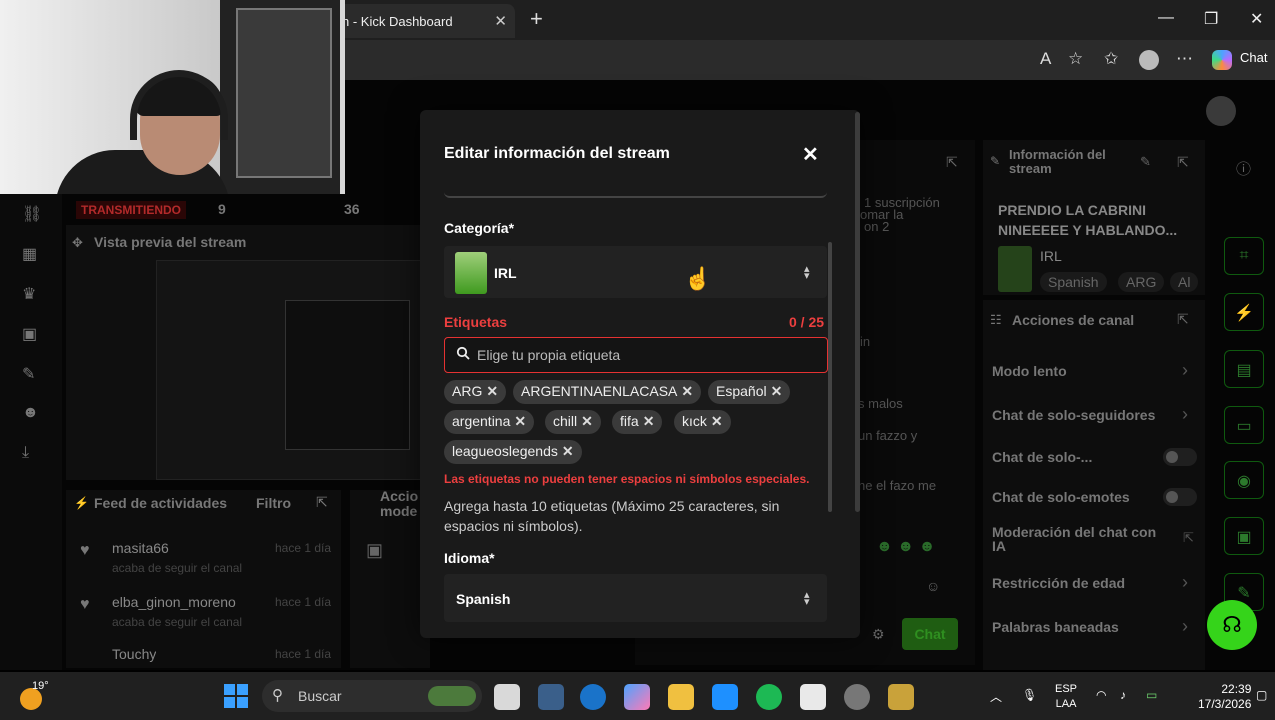 The height and width of the screenshot is (720, 1275). Describe the element at coordinates (177, 568) in the screenshot. I see `feed-action: acaba de seguir el canal` at that location.